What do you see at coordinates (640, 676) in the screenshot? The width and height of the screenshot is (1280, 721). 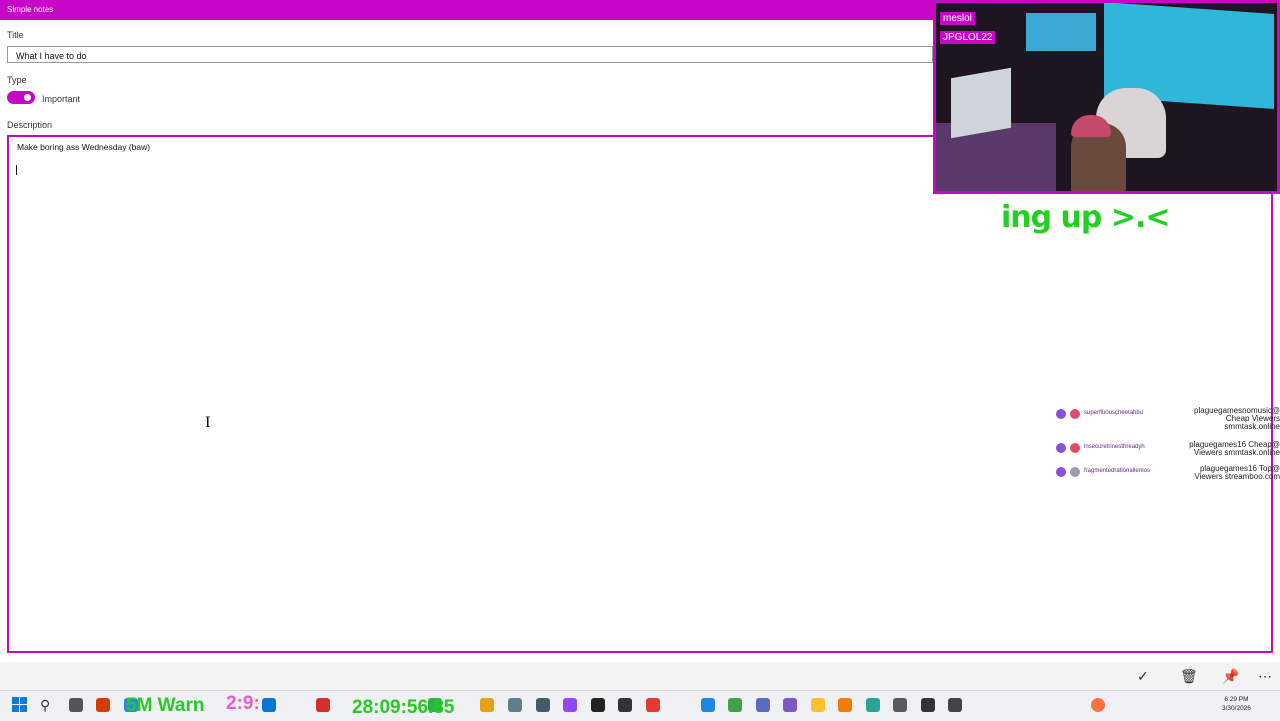 I see `command-bar` at bounding box center [640, 676].